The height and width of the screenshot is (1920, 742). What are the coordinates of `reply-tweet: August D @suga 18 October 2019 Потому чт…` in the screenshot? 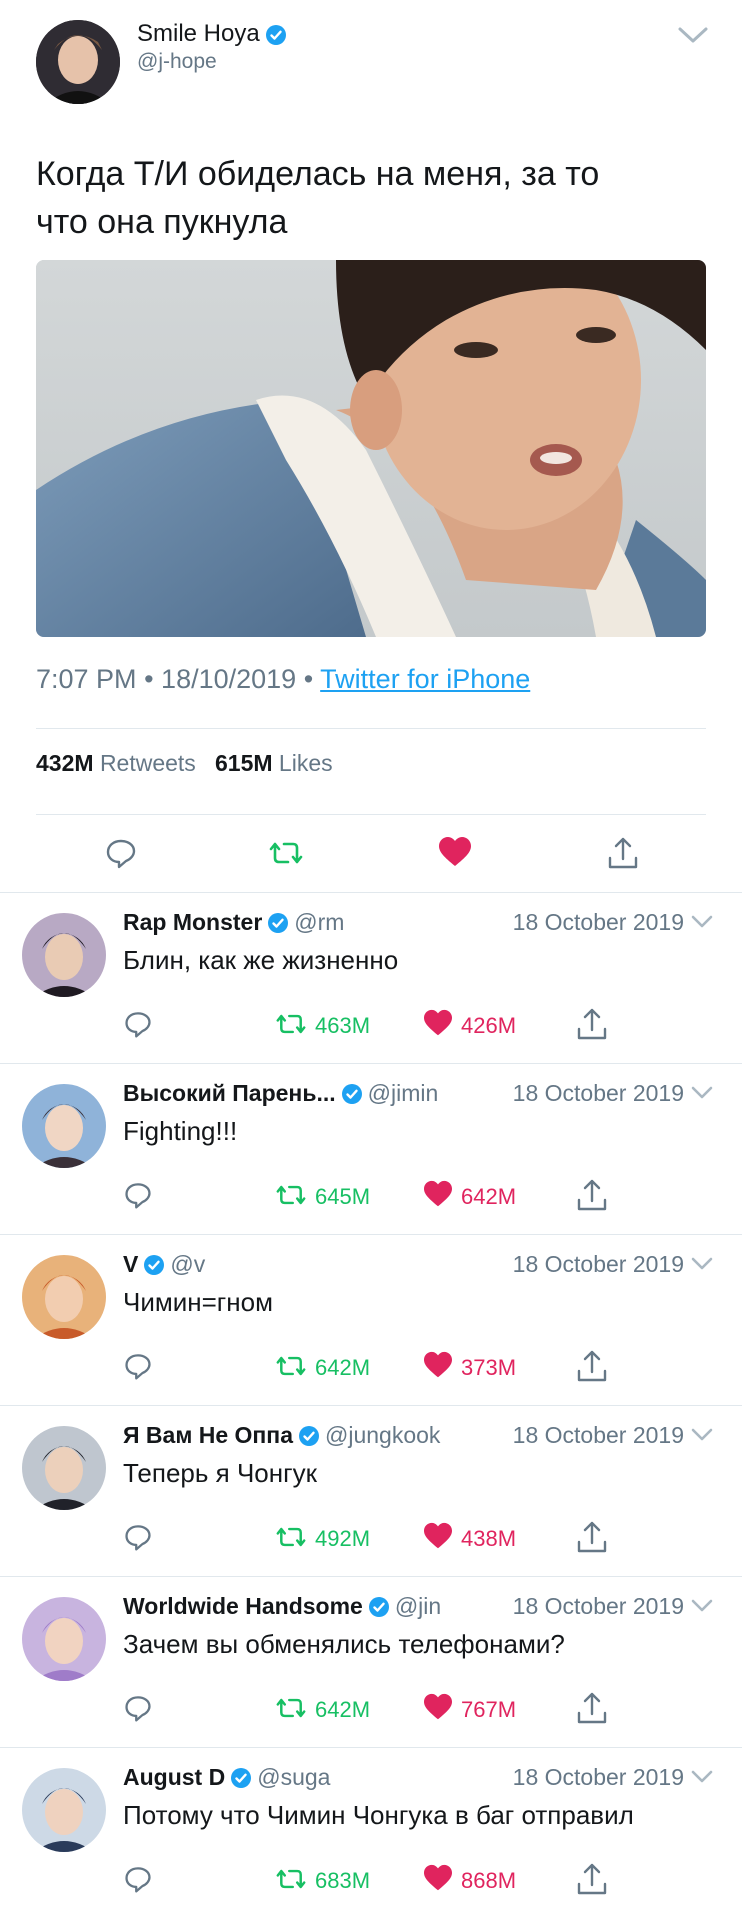 It's located at (371, 1833).